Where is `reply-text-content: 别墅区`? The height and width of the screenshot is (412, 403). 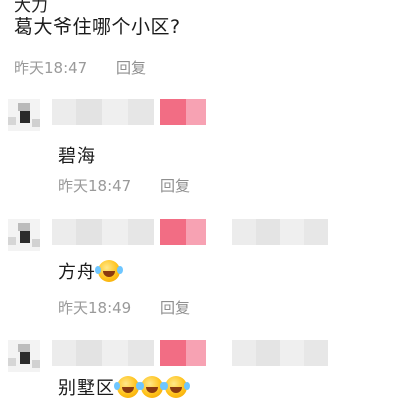
reply-text-content: 别墅区 is located at coordinates (86, 388).